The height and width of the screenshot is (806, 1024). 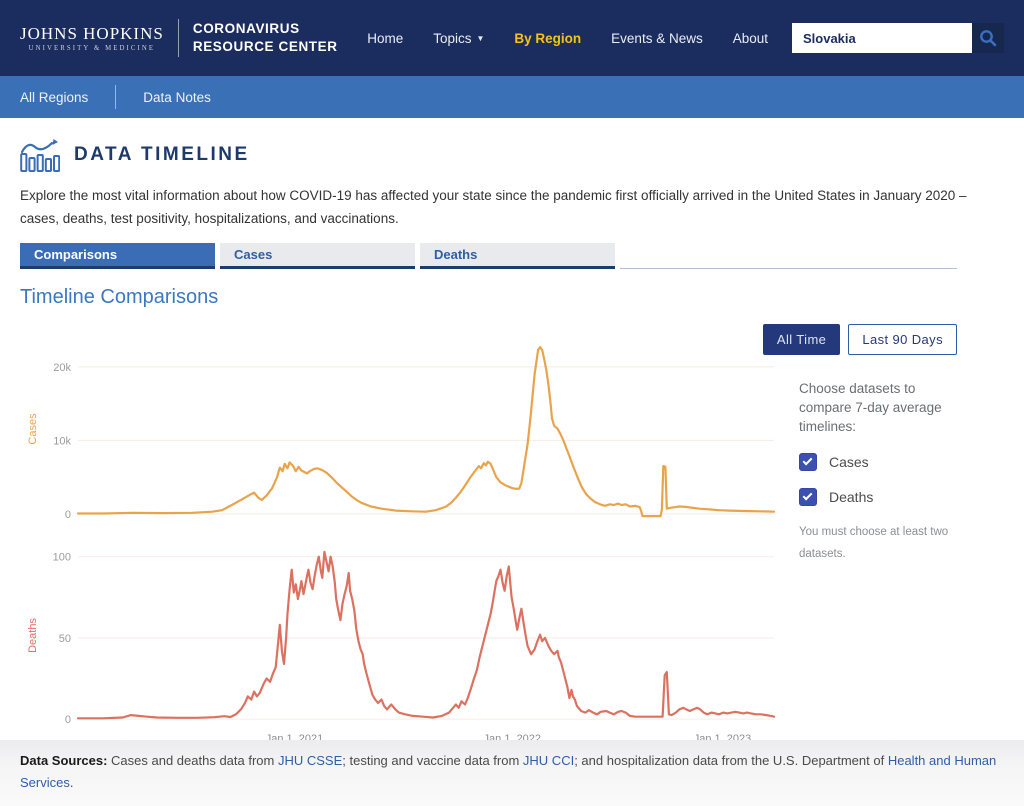 I want to click on footer-text-segment: ., so click(x=71, y=782).